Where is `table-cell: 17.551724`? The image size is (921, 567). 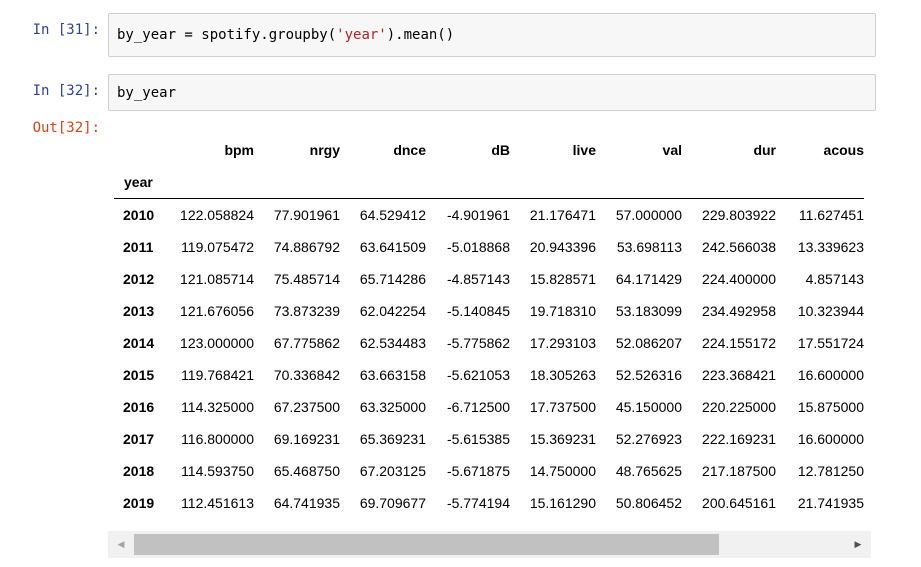
table-cell: 17.551724 is located at coordinates (830, 343).